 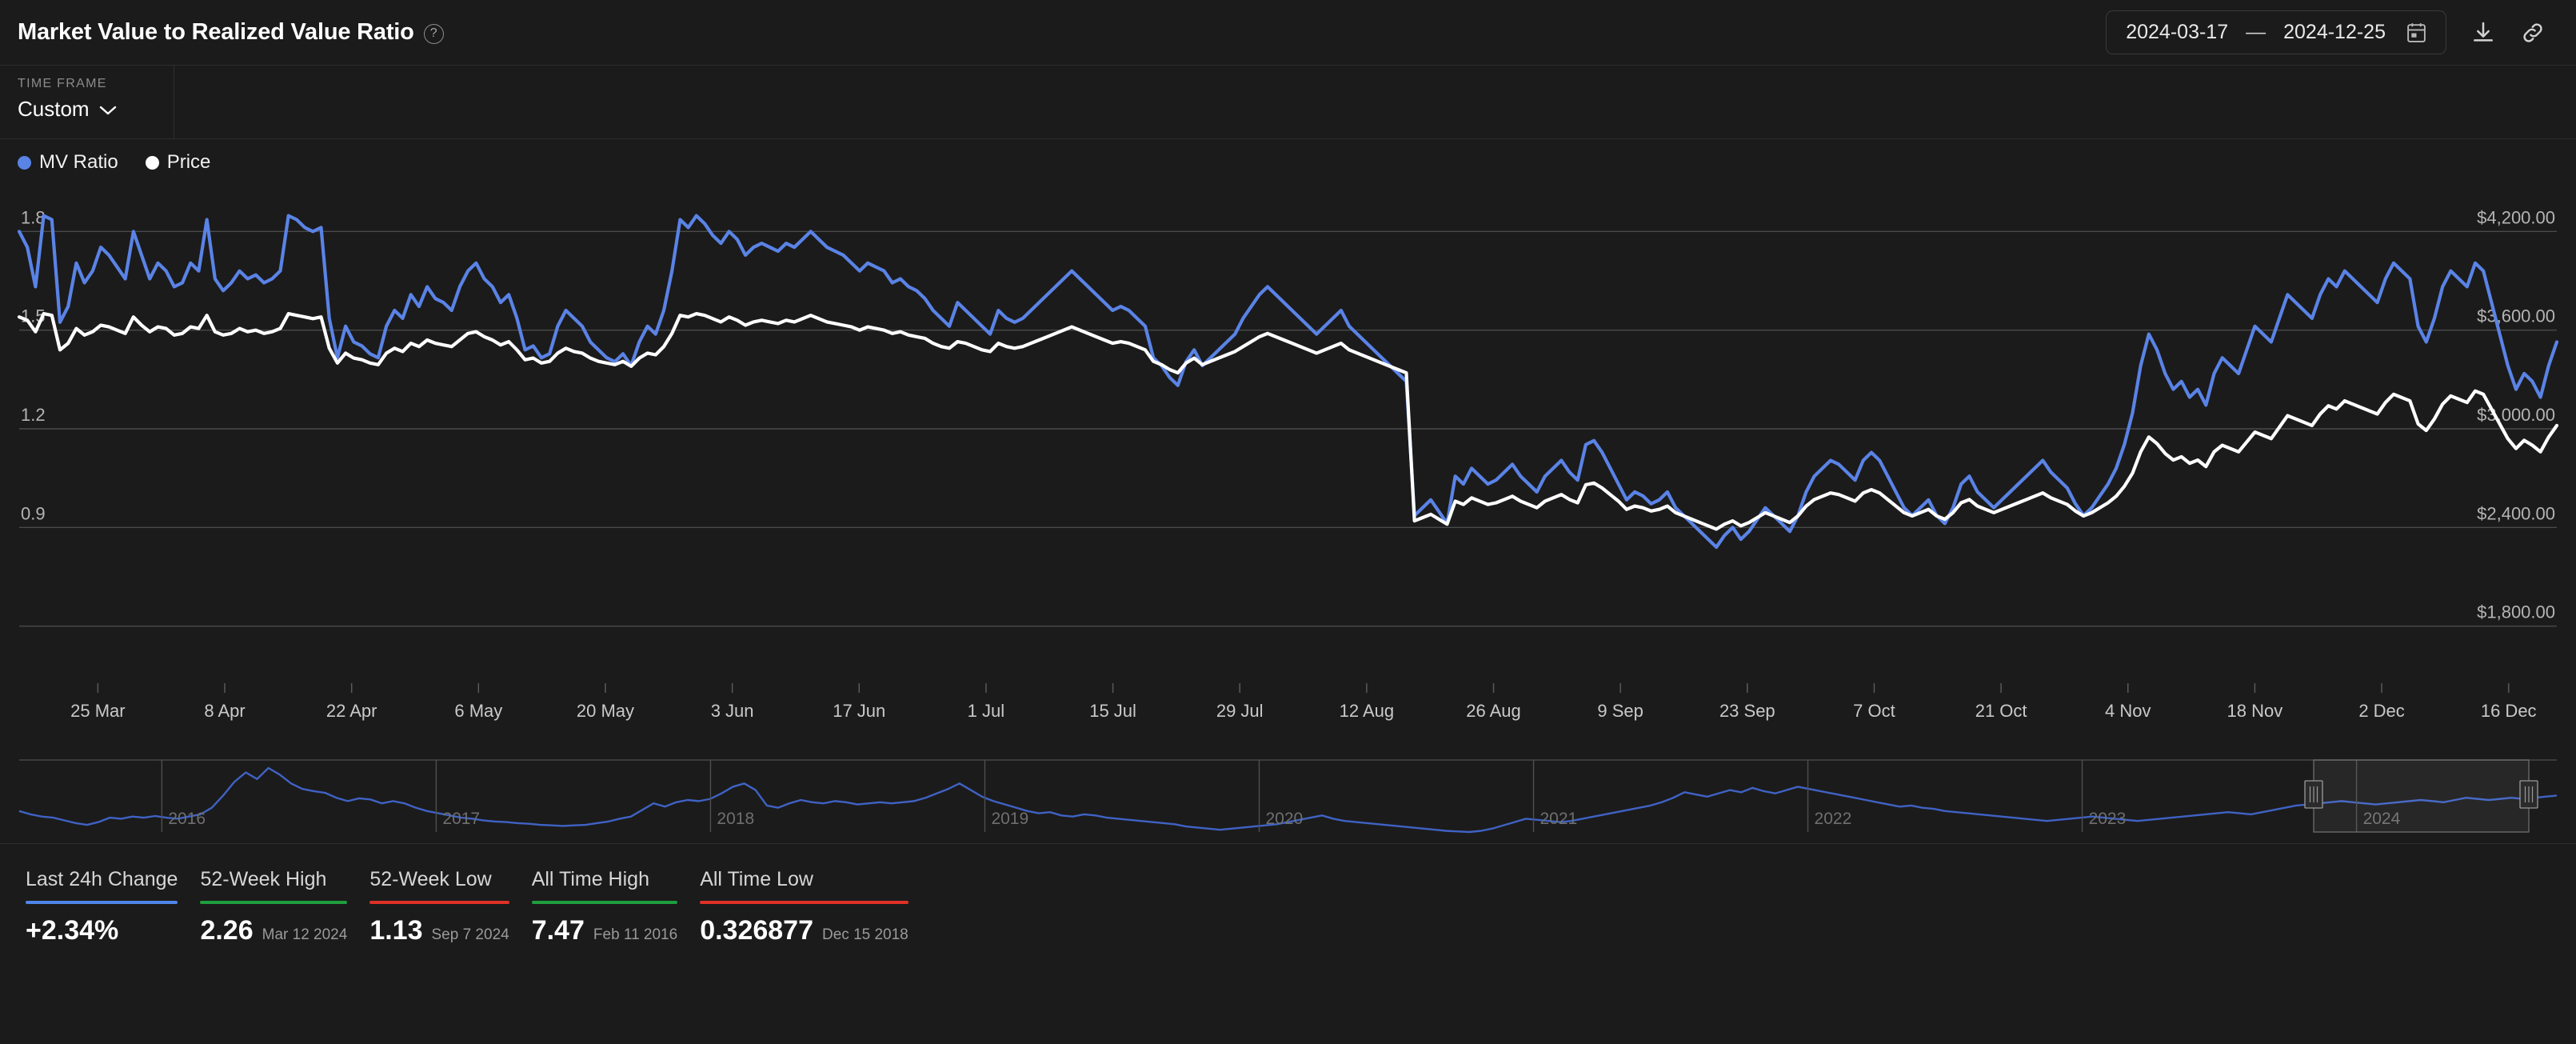 I want to click on x-axis-tick-label: 21 Oct, so click(x=2001, y=711).